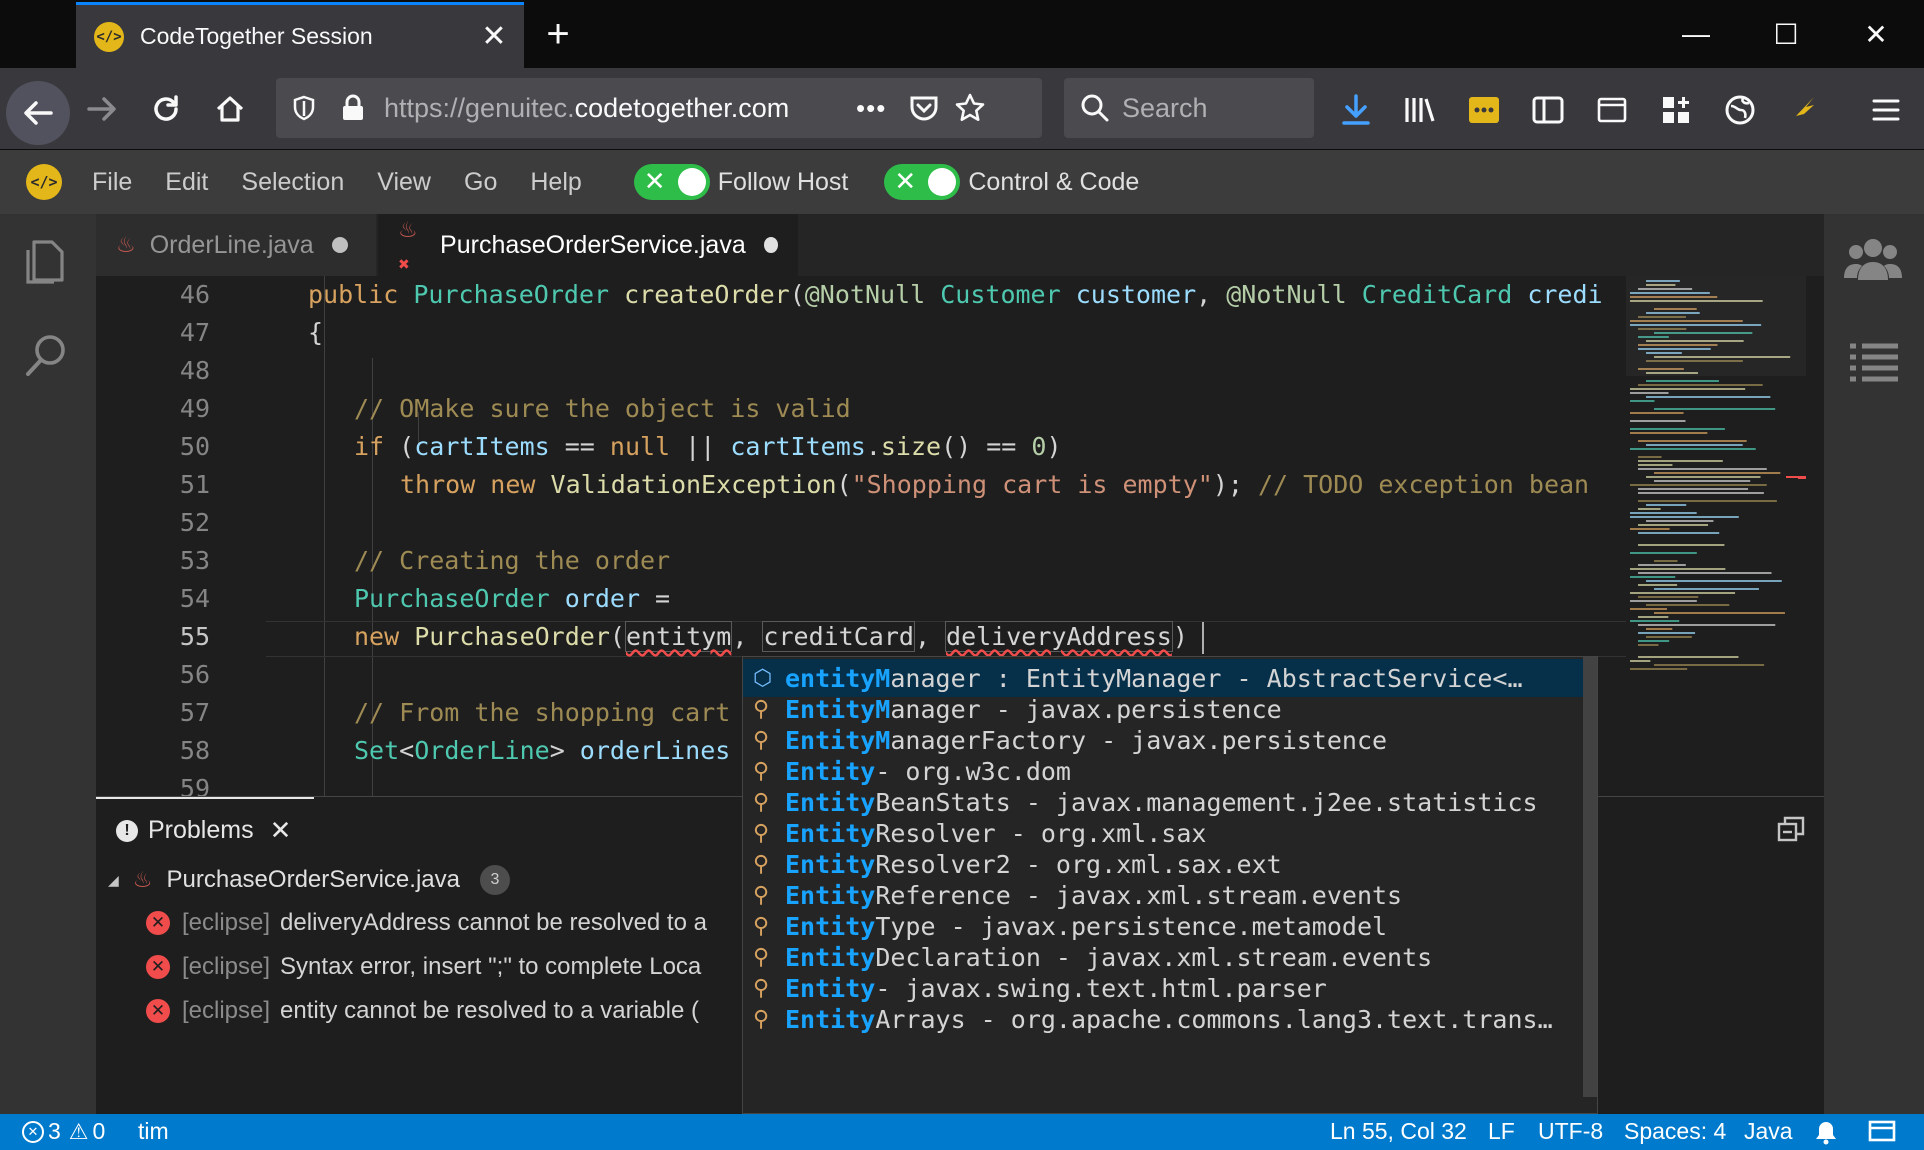 The image size is (1924, 1150). Describe the element at coordinates (1874, 364) in the screenshot. I see `outline-button` at that location.